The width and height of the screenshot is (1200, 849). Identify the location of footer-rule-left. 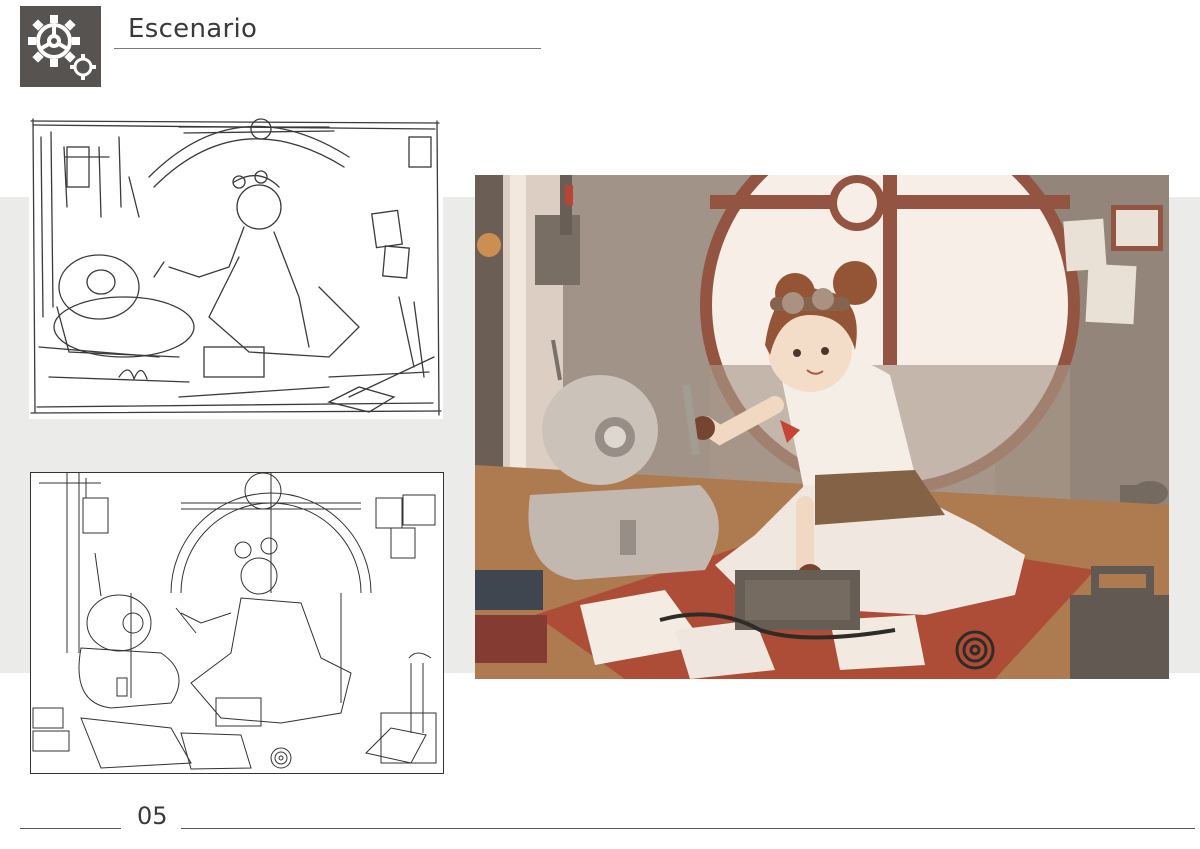
(70, 828).